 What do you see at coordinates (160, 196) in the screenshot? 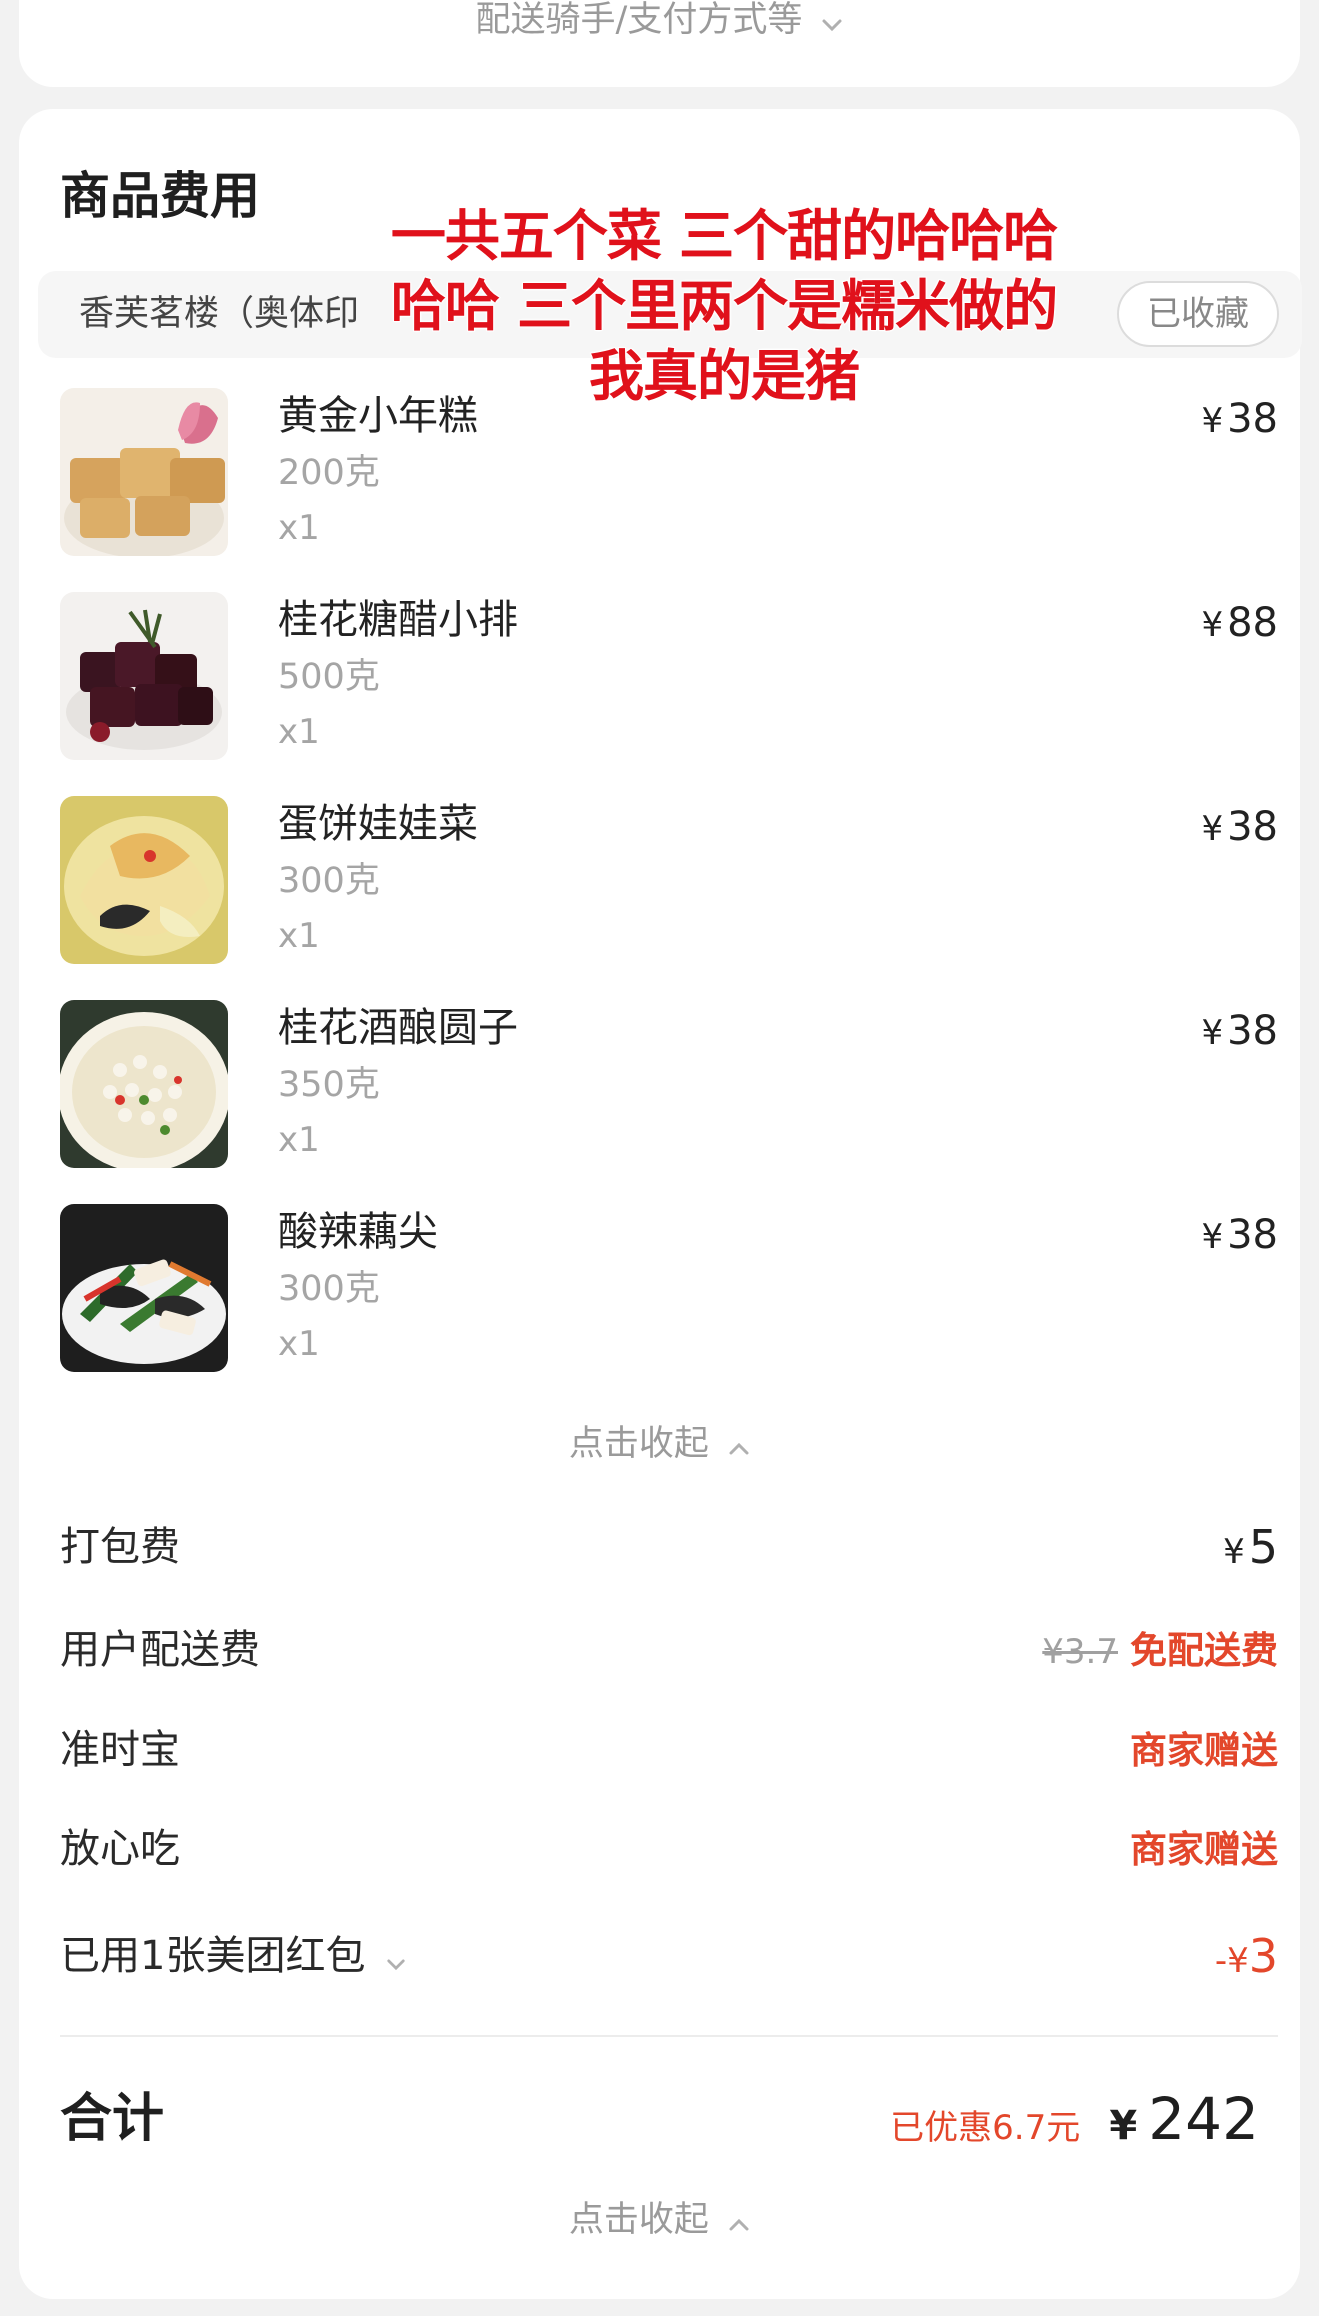
I see `section-title: 商品费用` at bounding box center [160, 196].